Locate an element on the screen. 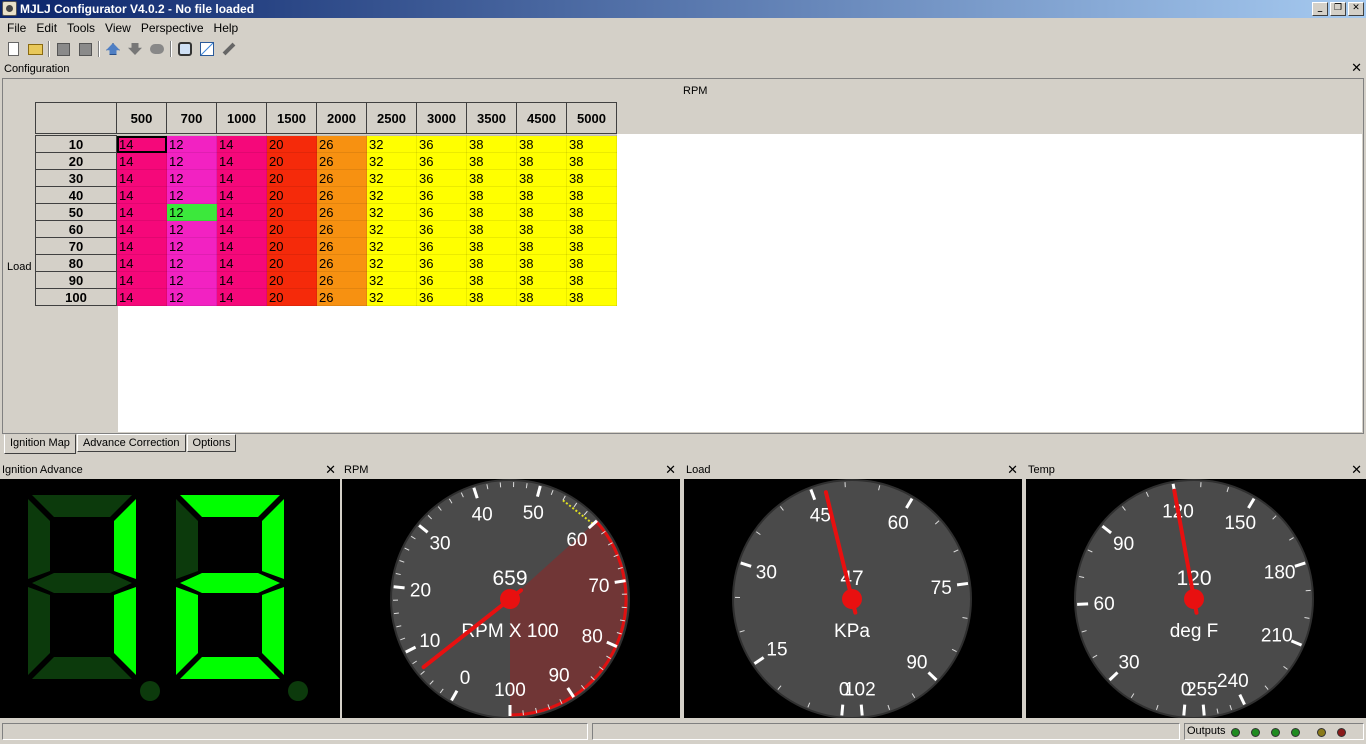 Image resolution: width=1366 pixels, height=744 pixels. close-button: ✕ is located at coordinates (1356, 9).